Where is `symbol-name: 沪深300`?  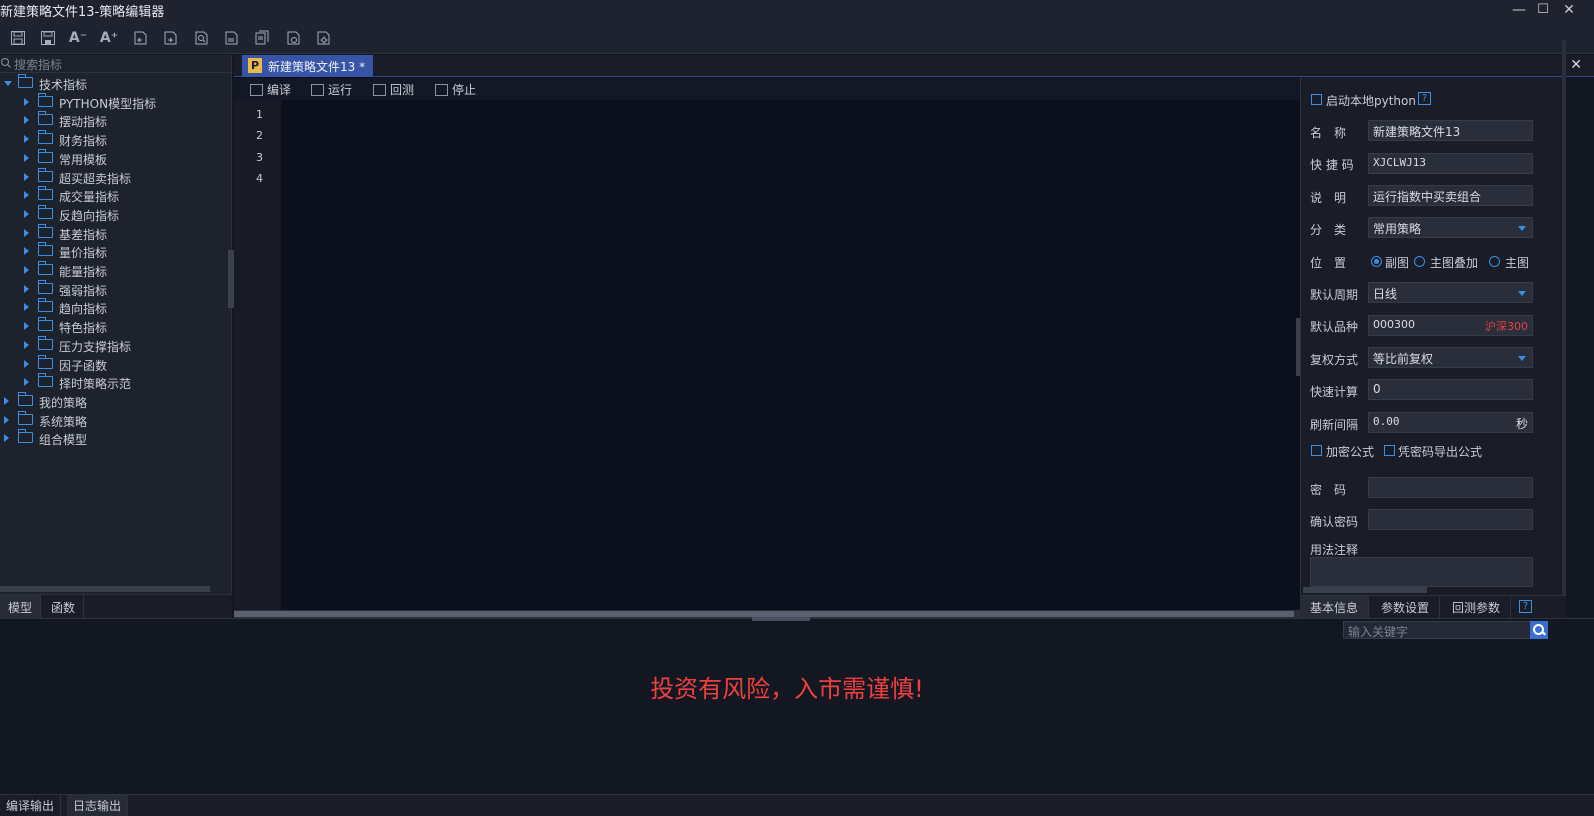
symbol-name: 沪深300 is located at coordinates (1506, 326).